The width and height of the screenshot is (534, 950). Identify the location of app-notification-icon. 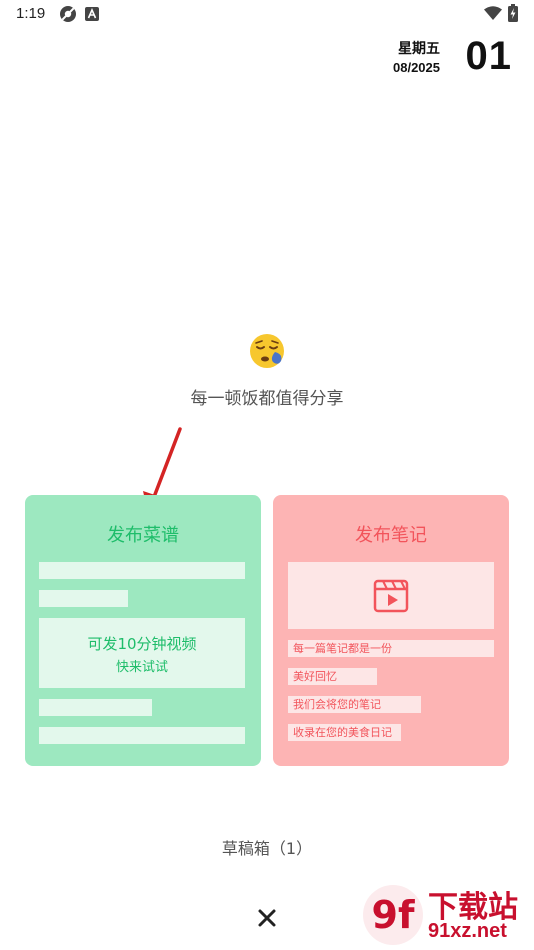
(92, 14).